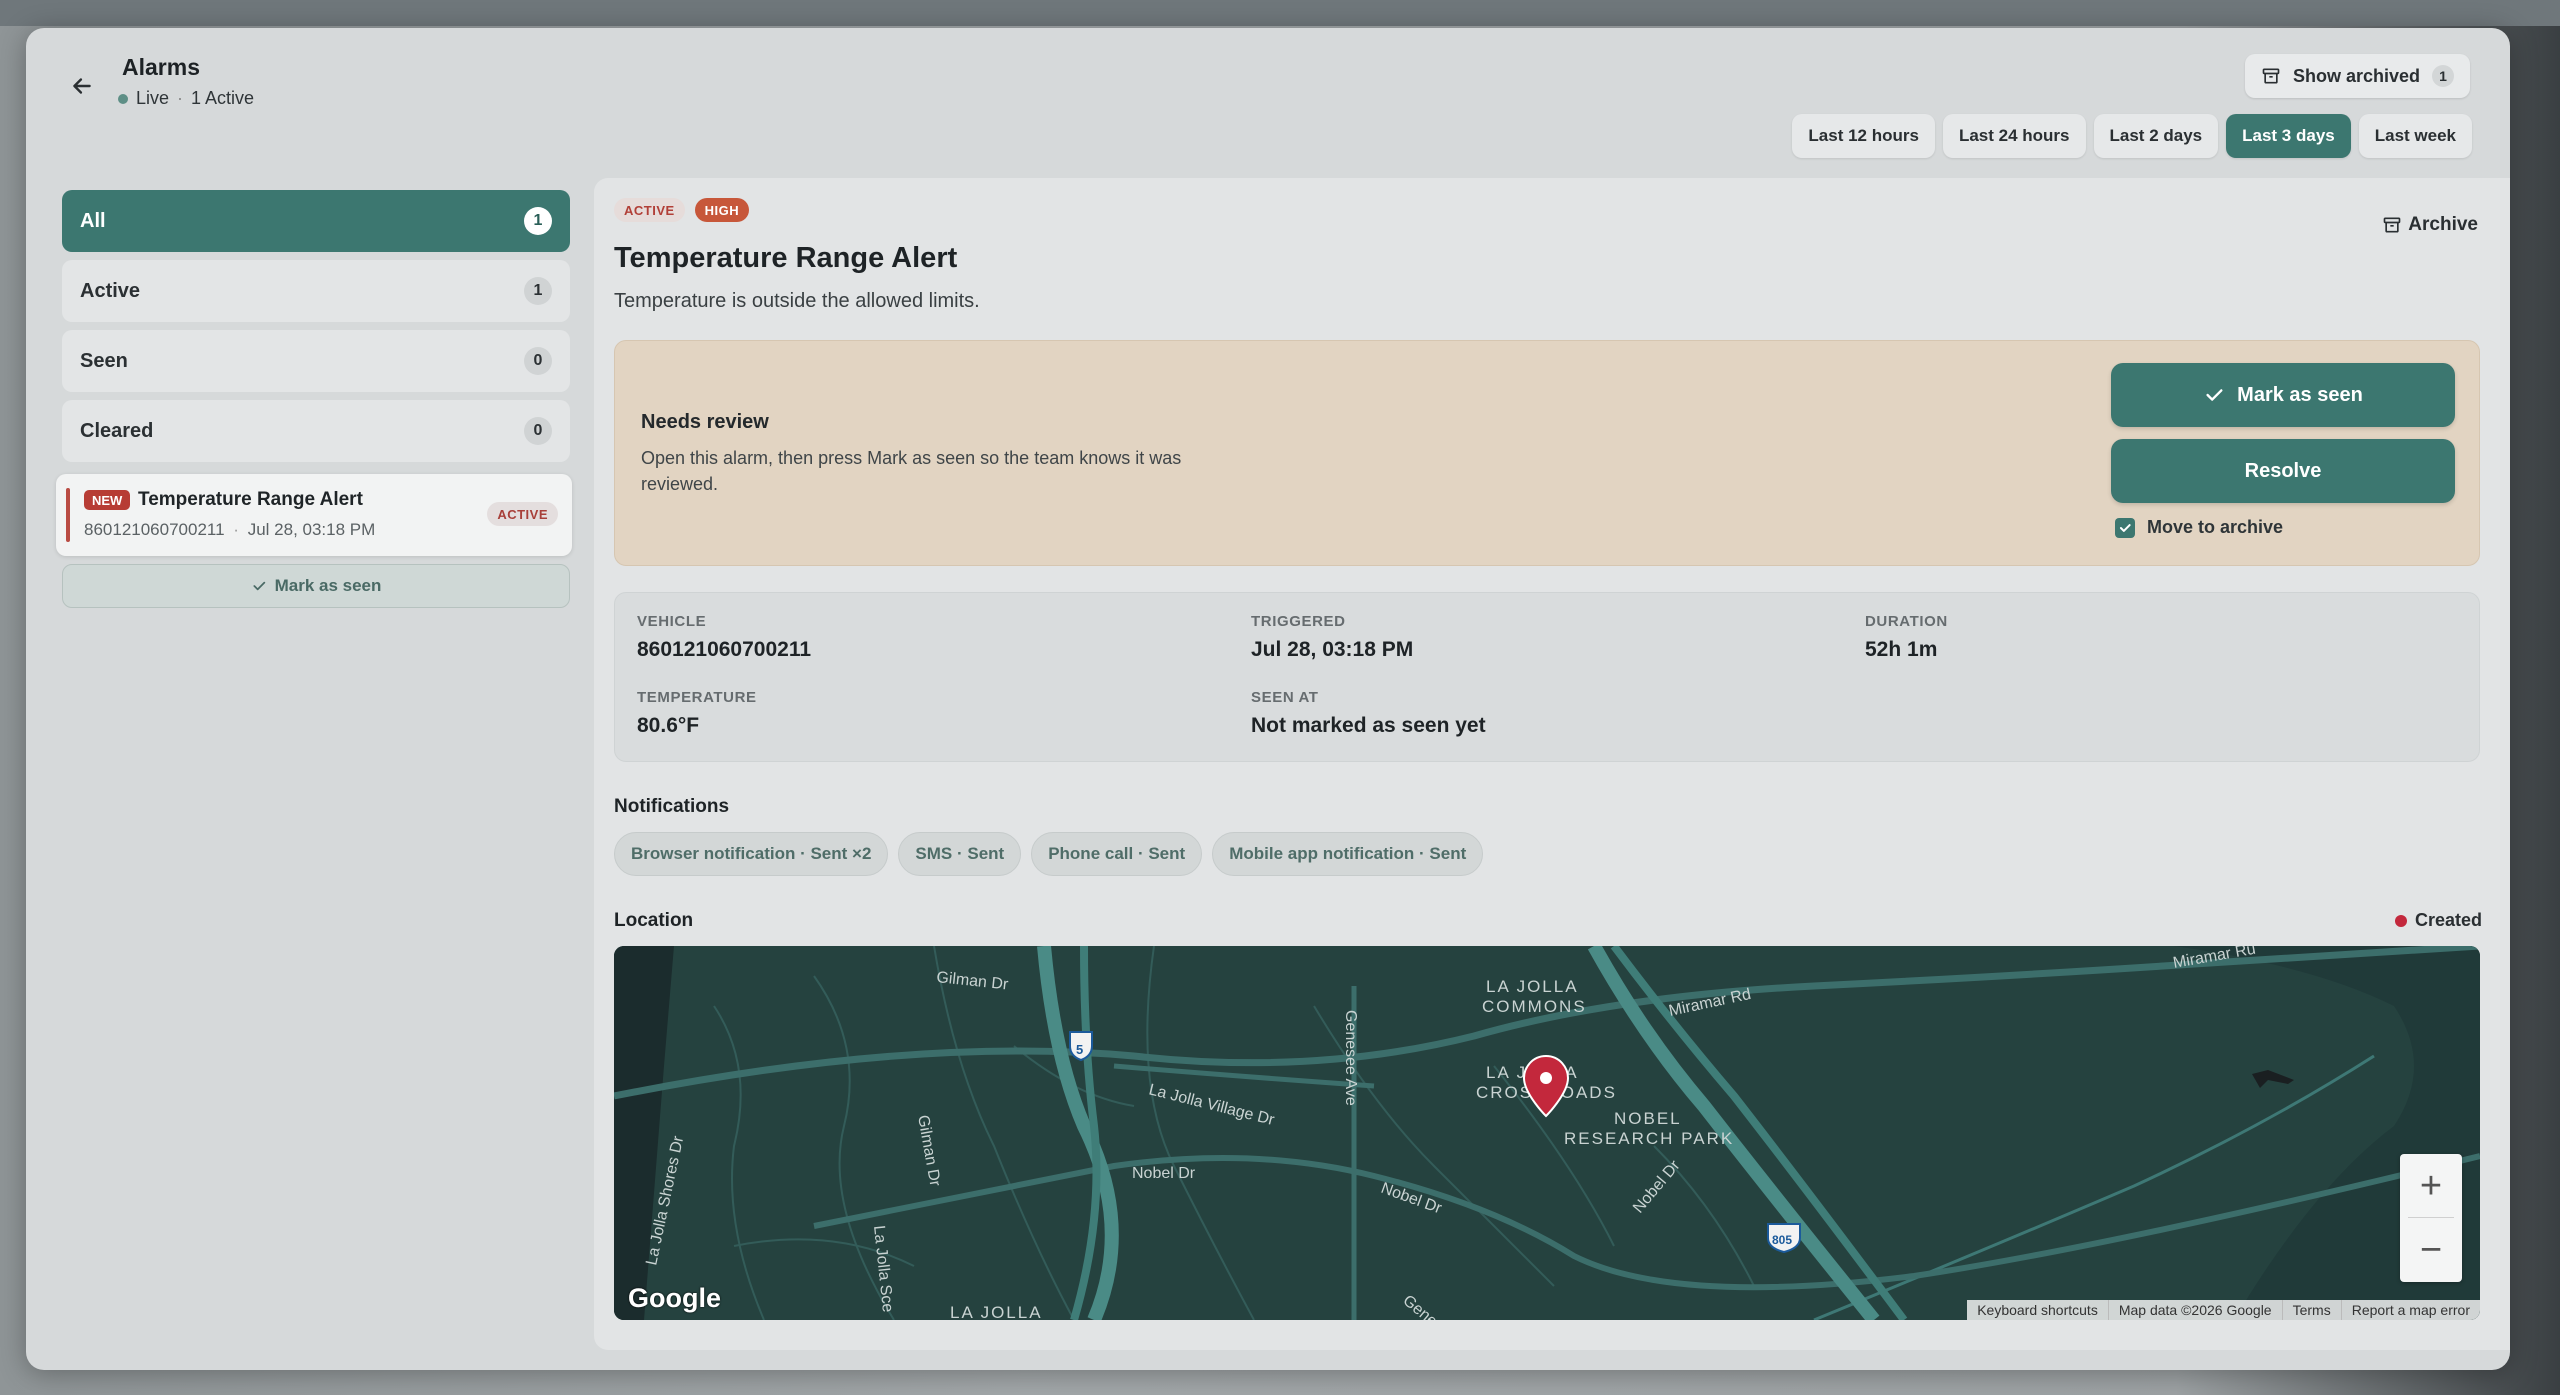  What do you see at coordinates (1863, 136) in the screenshot?
I see `range-last-12-hours: Last 12 hours` at bounding box center [1863, 136].